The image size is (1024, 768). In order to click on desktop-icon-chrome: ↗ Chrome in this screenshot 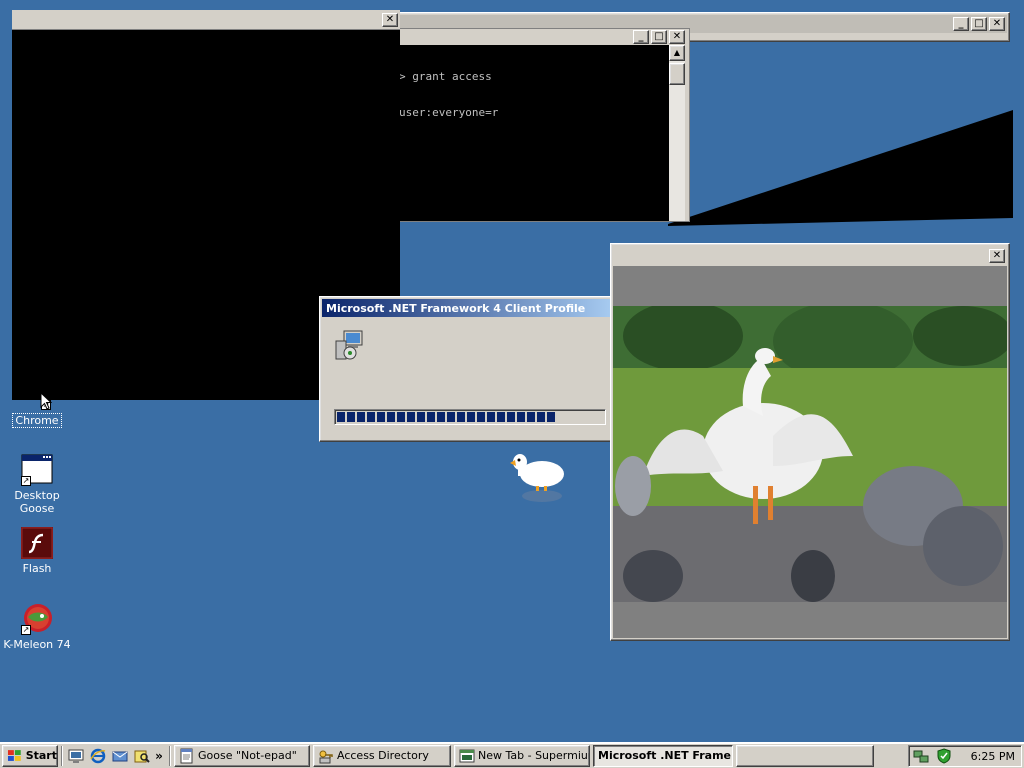, I will do `click(37, 412)`.